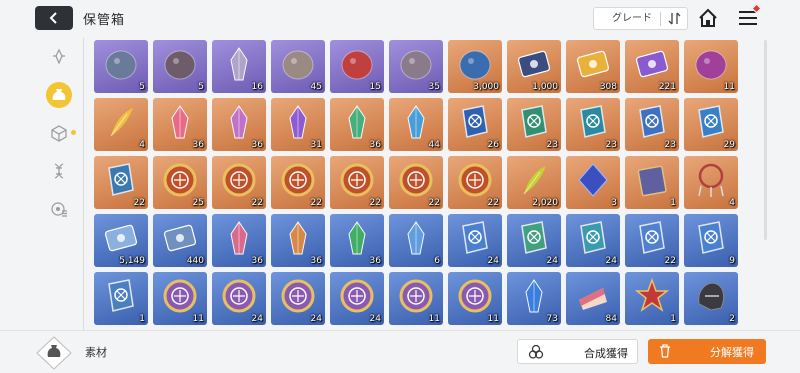 This screenshot has width=800, height=373. I want to click on inventory-item: 6, so click(416, 240).